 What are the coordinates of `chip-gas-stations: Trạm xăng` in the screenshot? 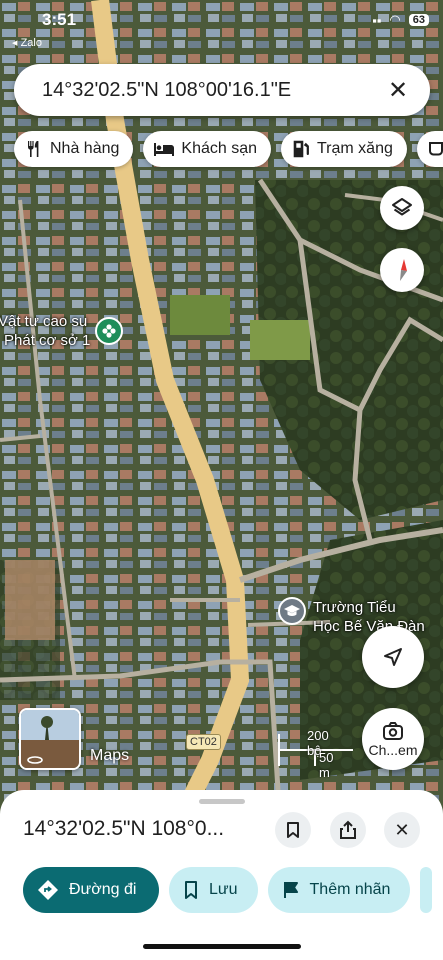 It's located at (344, 149).